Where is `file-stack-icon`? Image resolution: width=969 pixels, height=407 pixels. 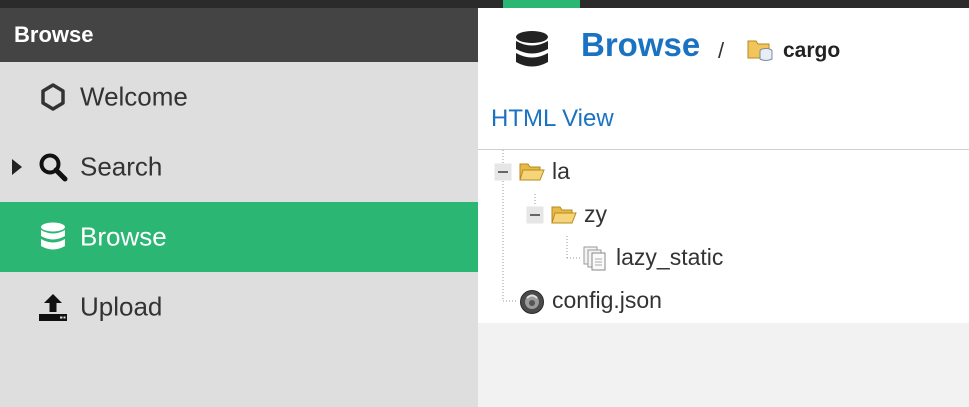 file-stack-icon is located at coordinates (596, 261).